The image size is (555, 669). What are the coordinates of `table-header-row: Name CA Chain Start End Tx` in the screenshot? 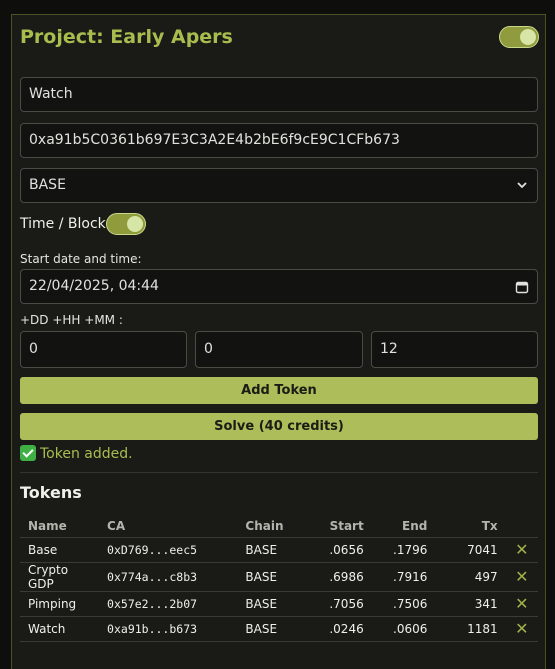 It's located at (279, 527).